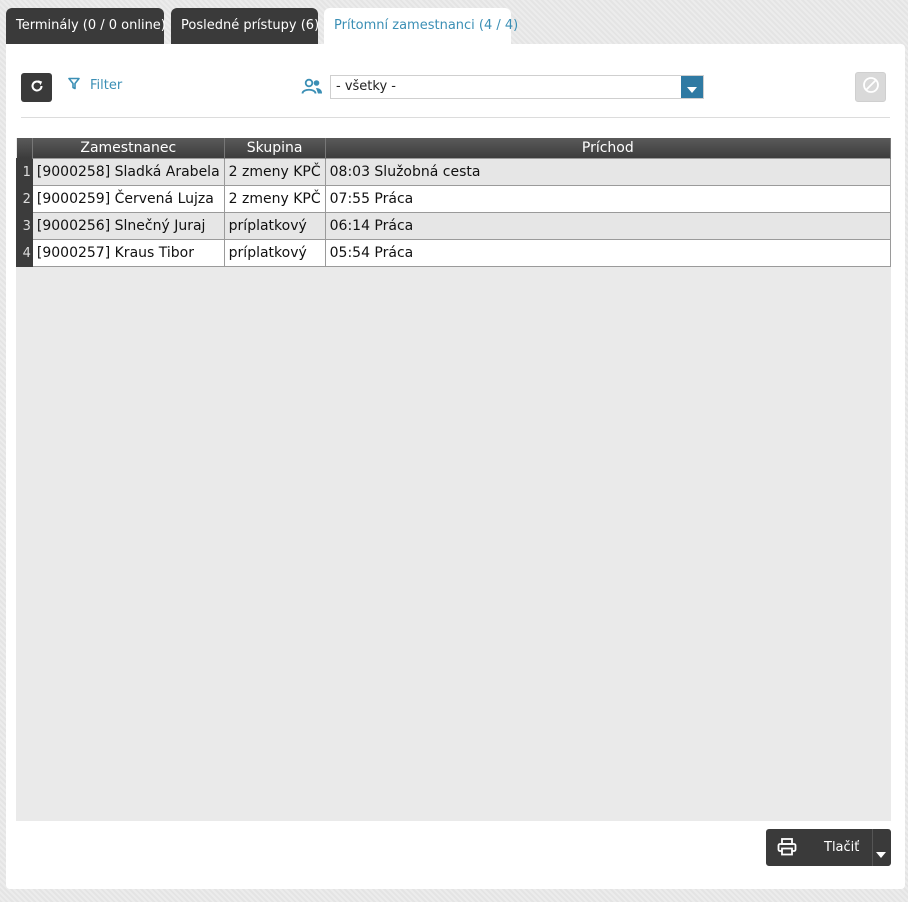 The height and width of the screenshot is (902, 908). What do you see at coordinates (24, 226) in the screenshot?
I see `row-number: 3` at bounding box center [24, 226].